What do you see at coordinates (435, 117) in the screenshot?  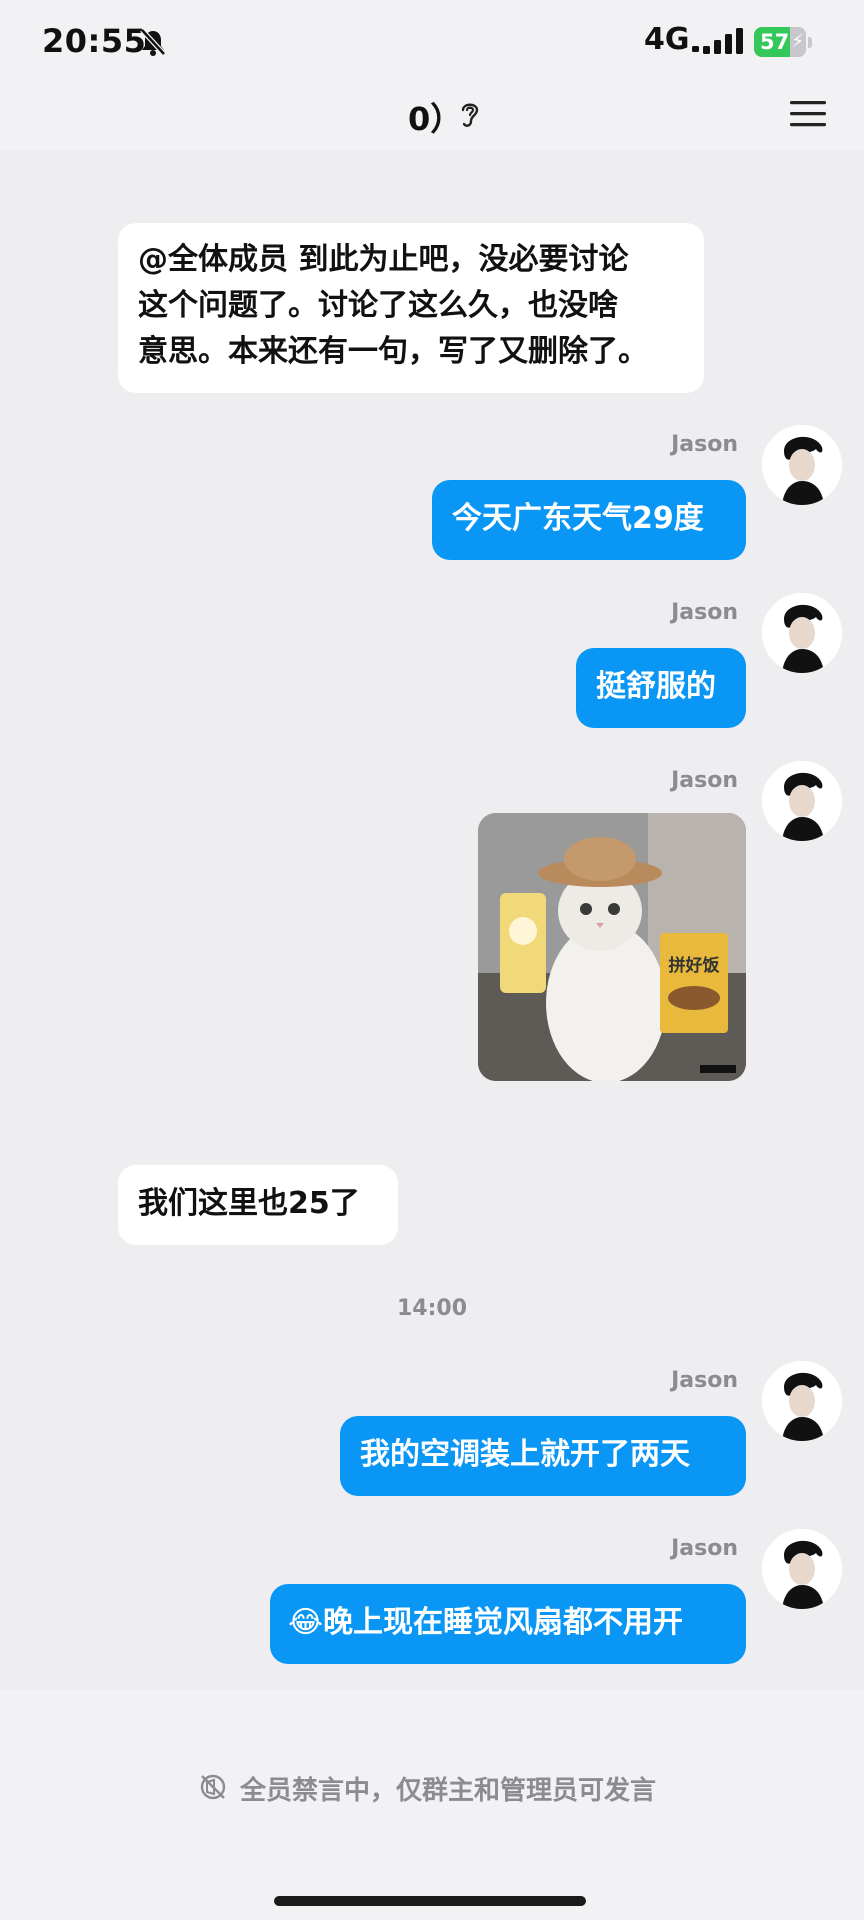 I see `chat-title: 0）` at bounding box center [435, 117].